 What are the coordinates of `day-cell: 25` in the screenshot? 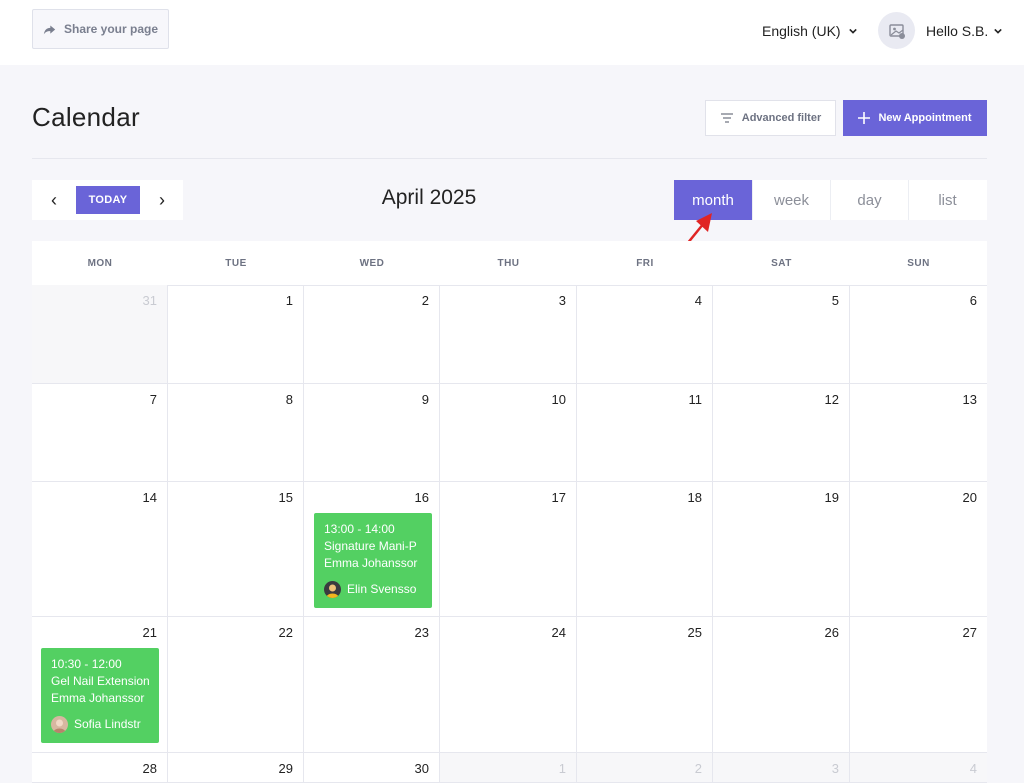 It's located at (645, 685).